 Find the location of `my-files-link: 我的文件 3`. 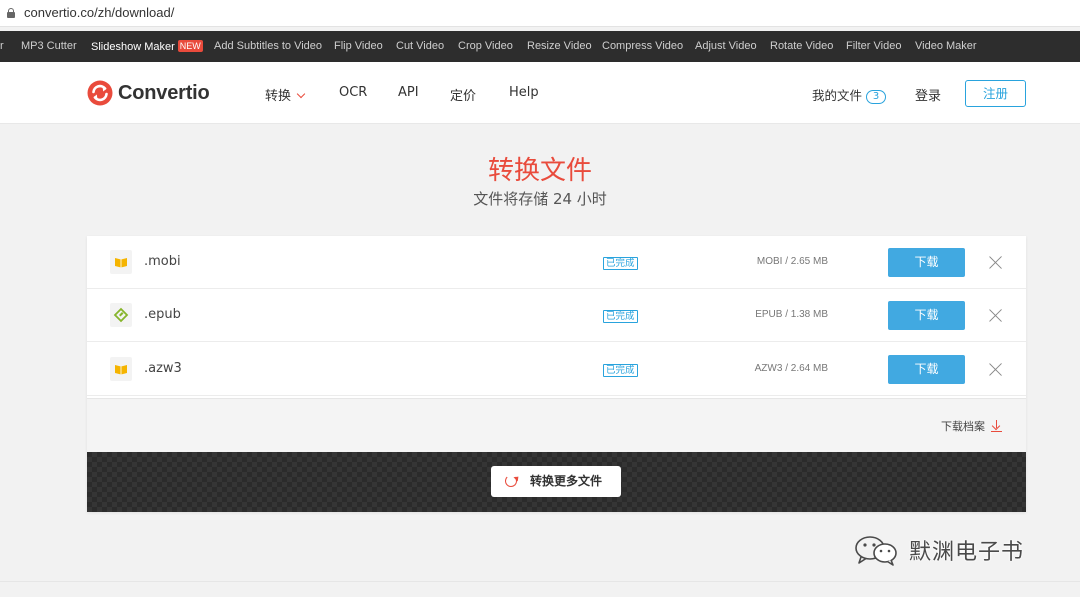

my-files-link: 我的文件 3 is located at coordinates (849, 94).